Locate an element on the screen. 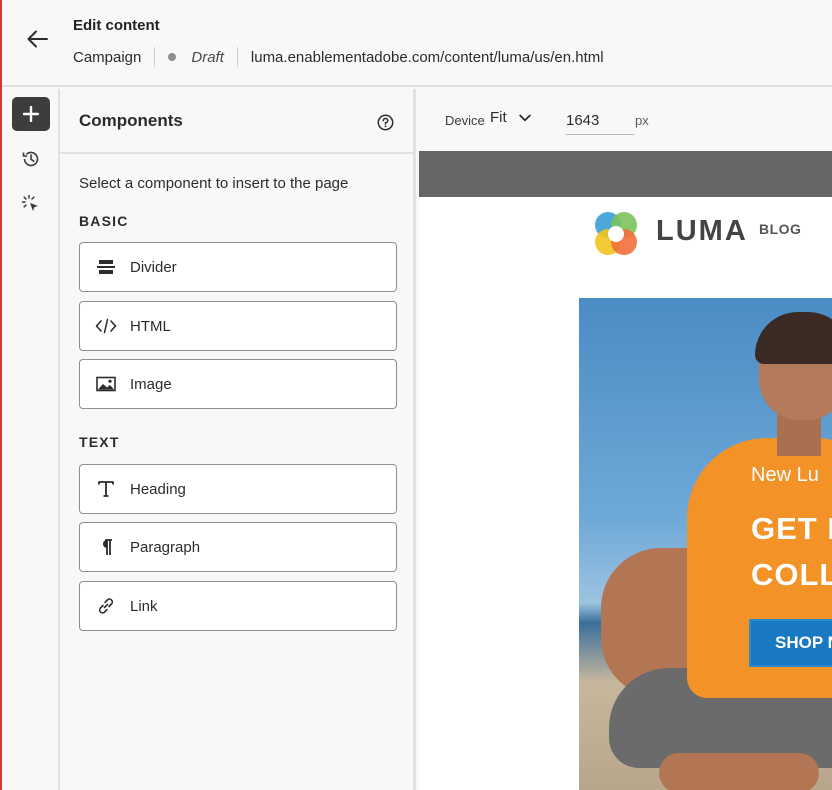  link-icon is located at coordinates (106, 606).